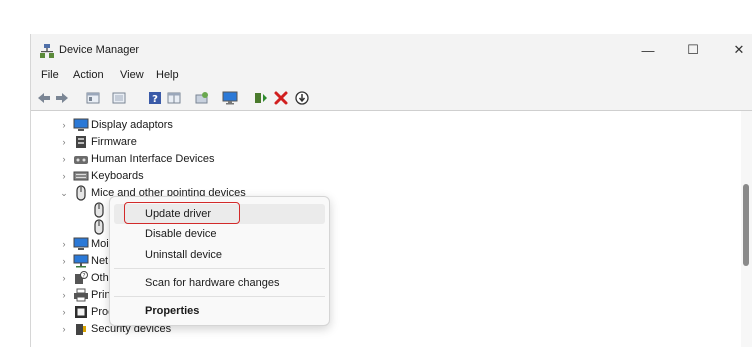 The image size is (752, 347). Describe the element at coordinates (44, 98) in the screenshot. I see `back-arrow-icon` at that location.